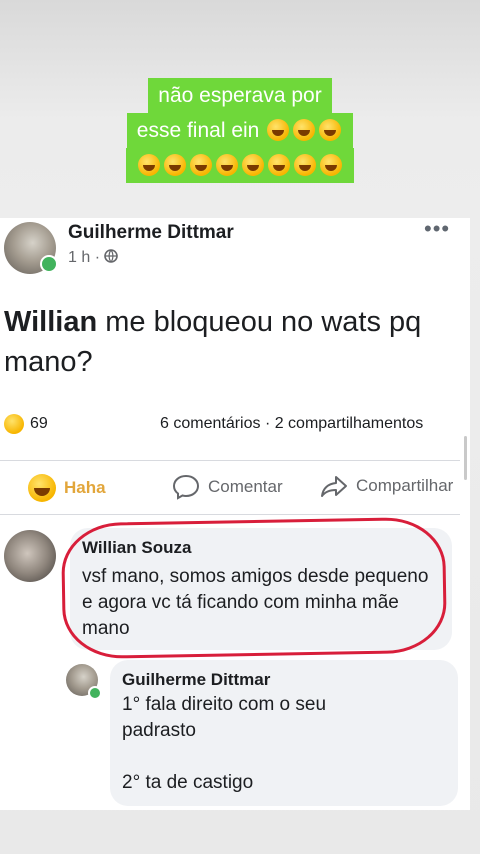 The image size is (480, 854). I want to click on comment-text-2-line-1: 1° fala direito com o seu, so click(224, 704).